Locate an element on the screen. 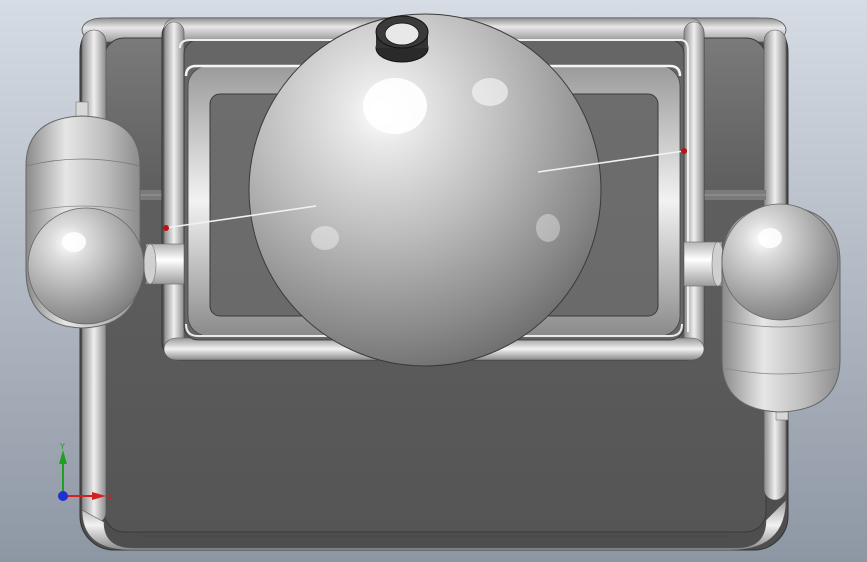  right-marker is located at coordinates (684, 151).